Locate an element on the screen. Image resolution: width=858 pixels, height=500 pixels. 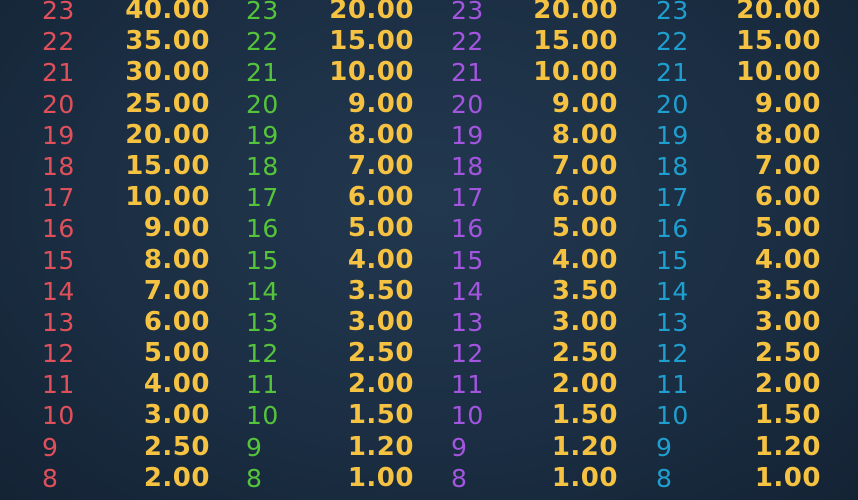
paytable-row: 16 5.00 is located at coordinates (330, 228).